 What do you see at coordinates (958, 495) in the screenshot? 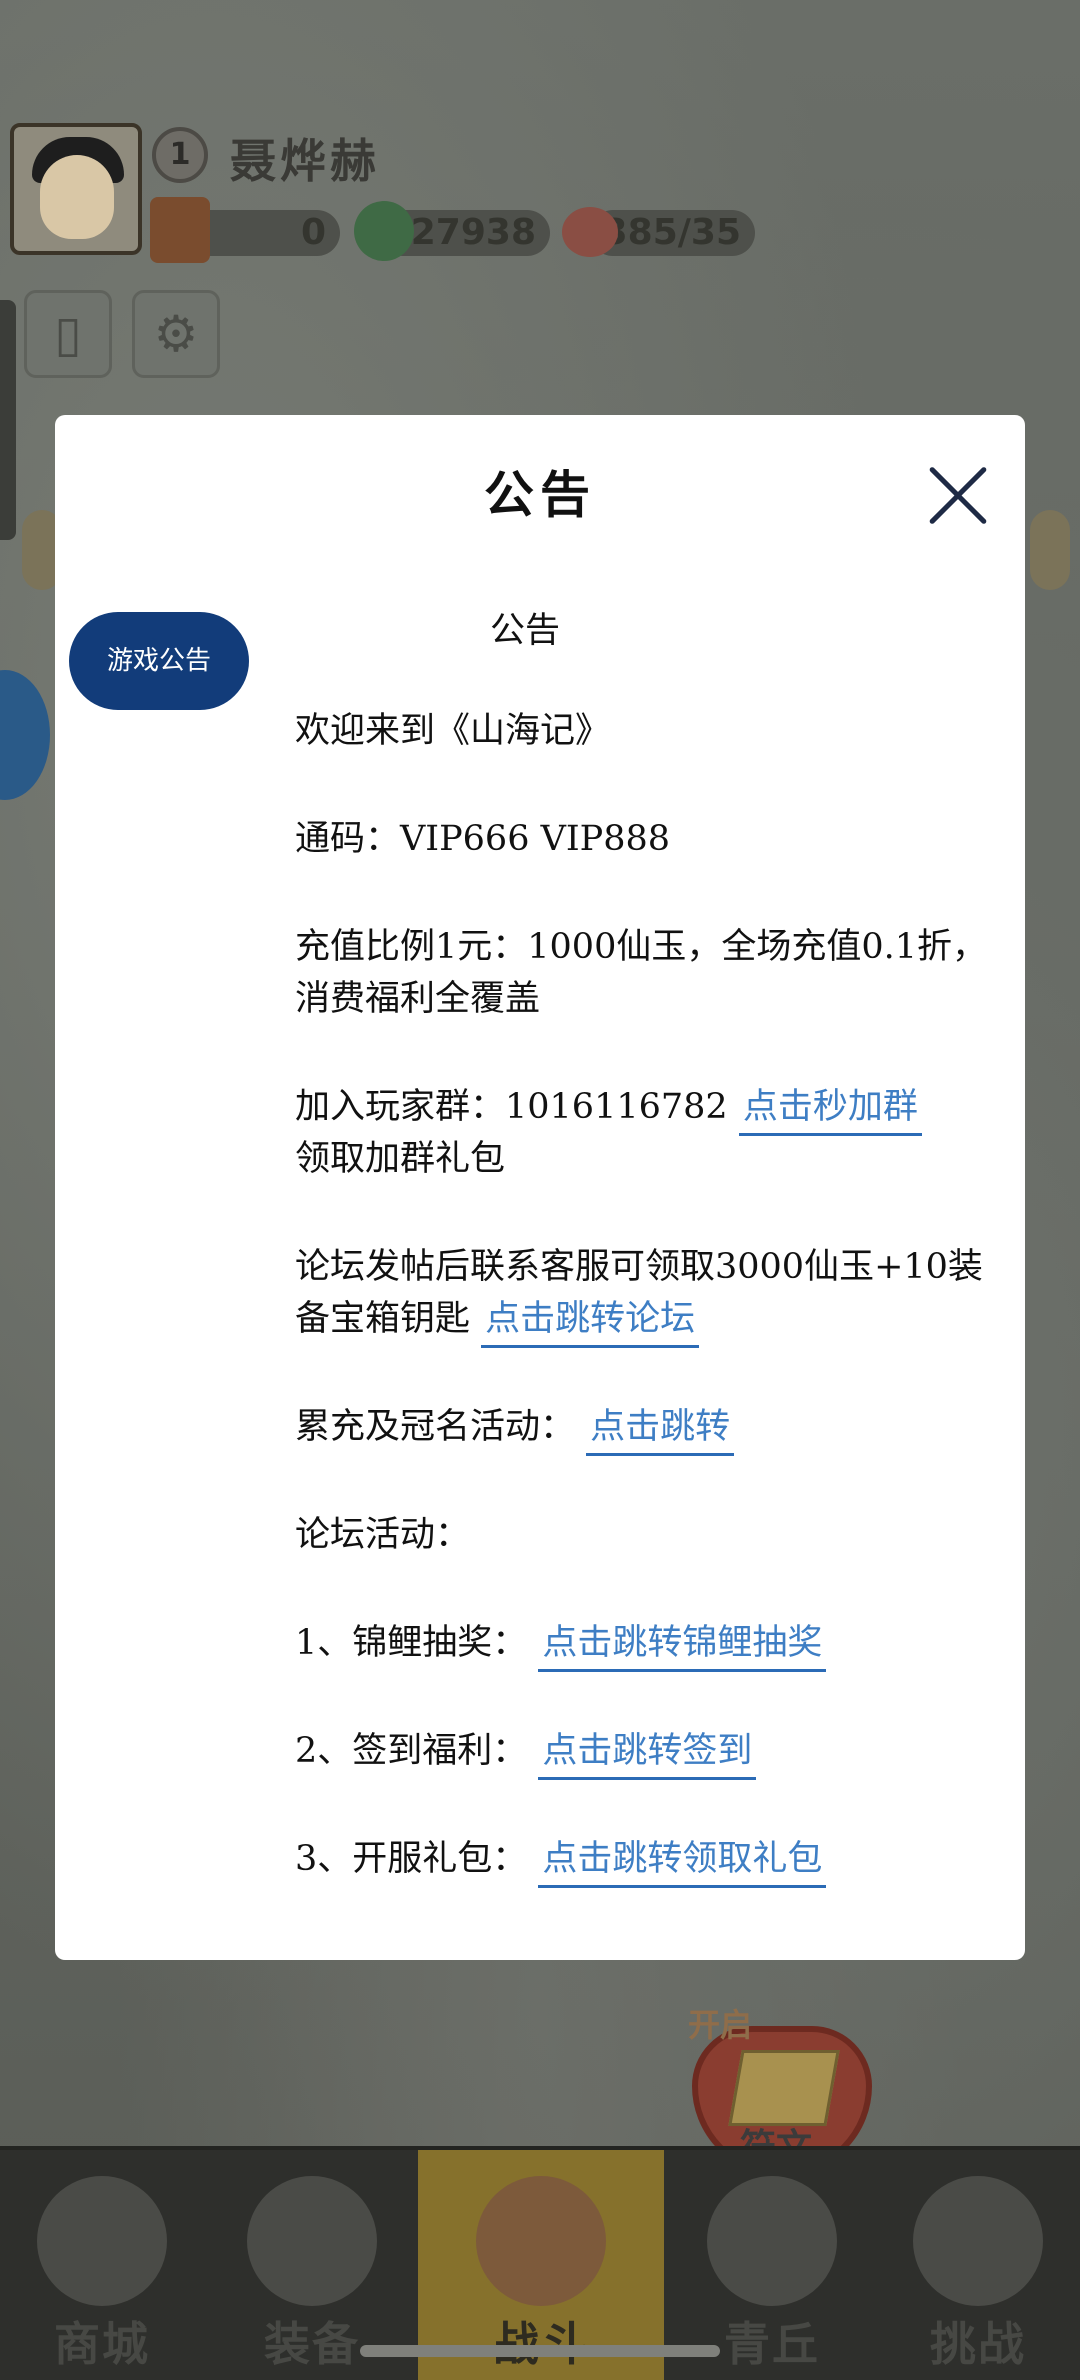
I see `close-icon` at bounding box center [958, 495].